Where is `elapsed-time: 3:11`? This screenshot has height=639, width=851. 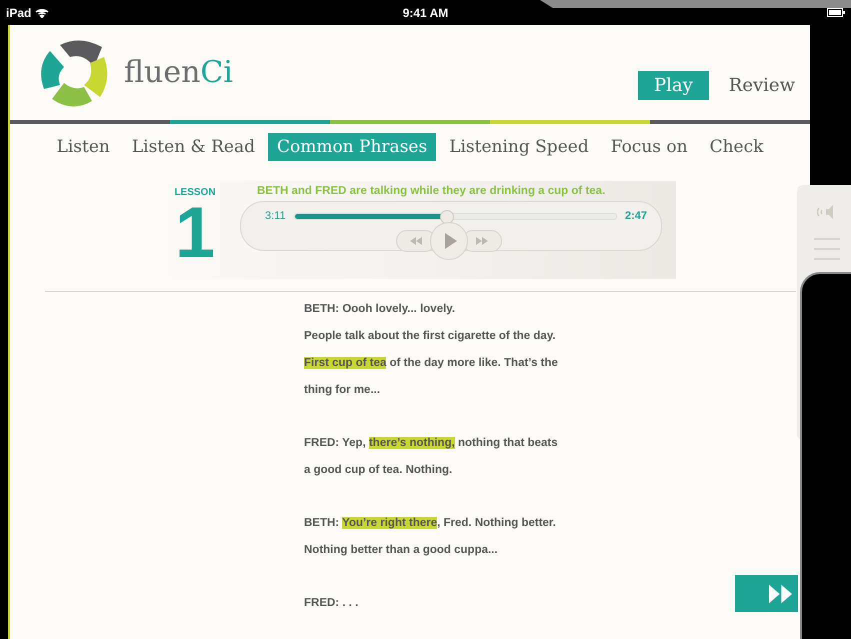 elapsed-time: 3:11 is located at coordinates (275, 216).